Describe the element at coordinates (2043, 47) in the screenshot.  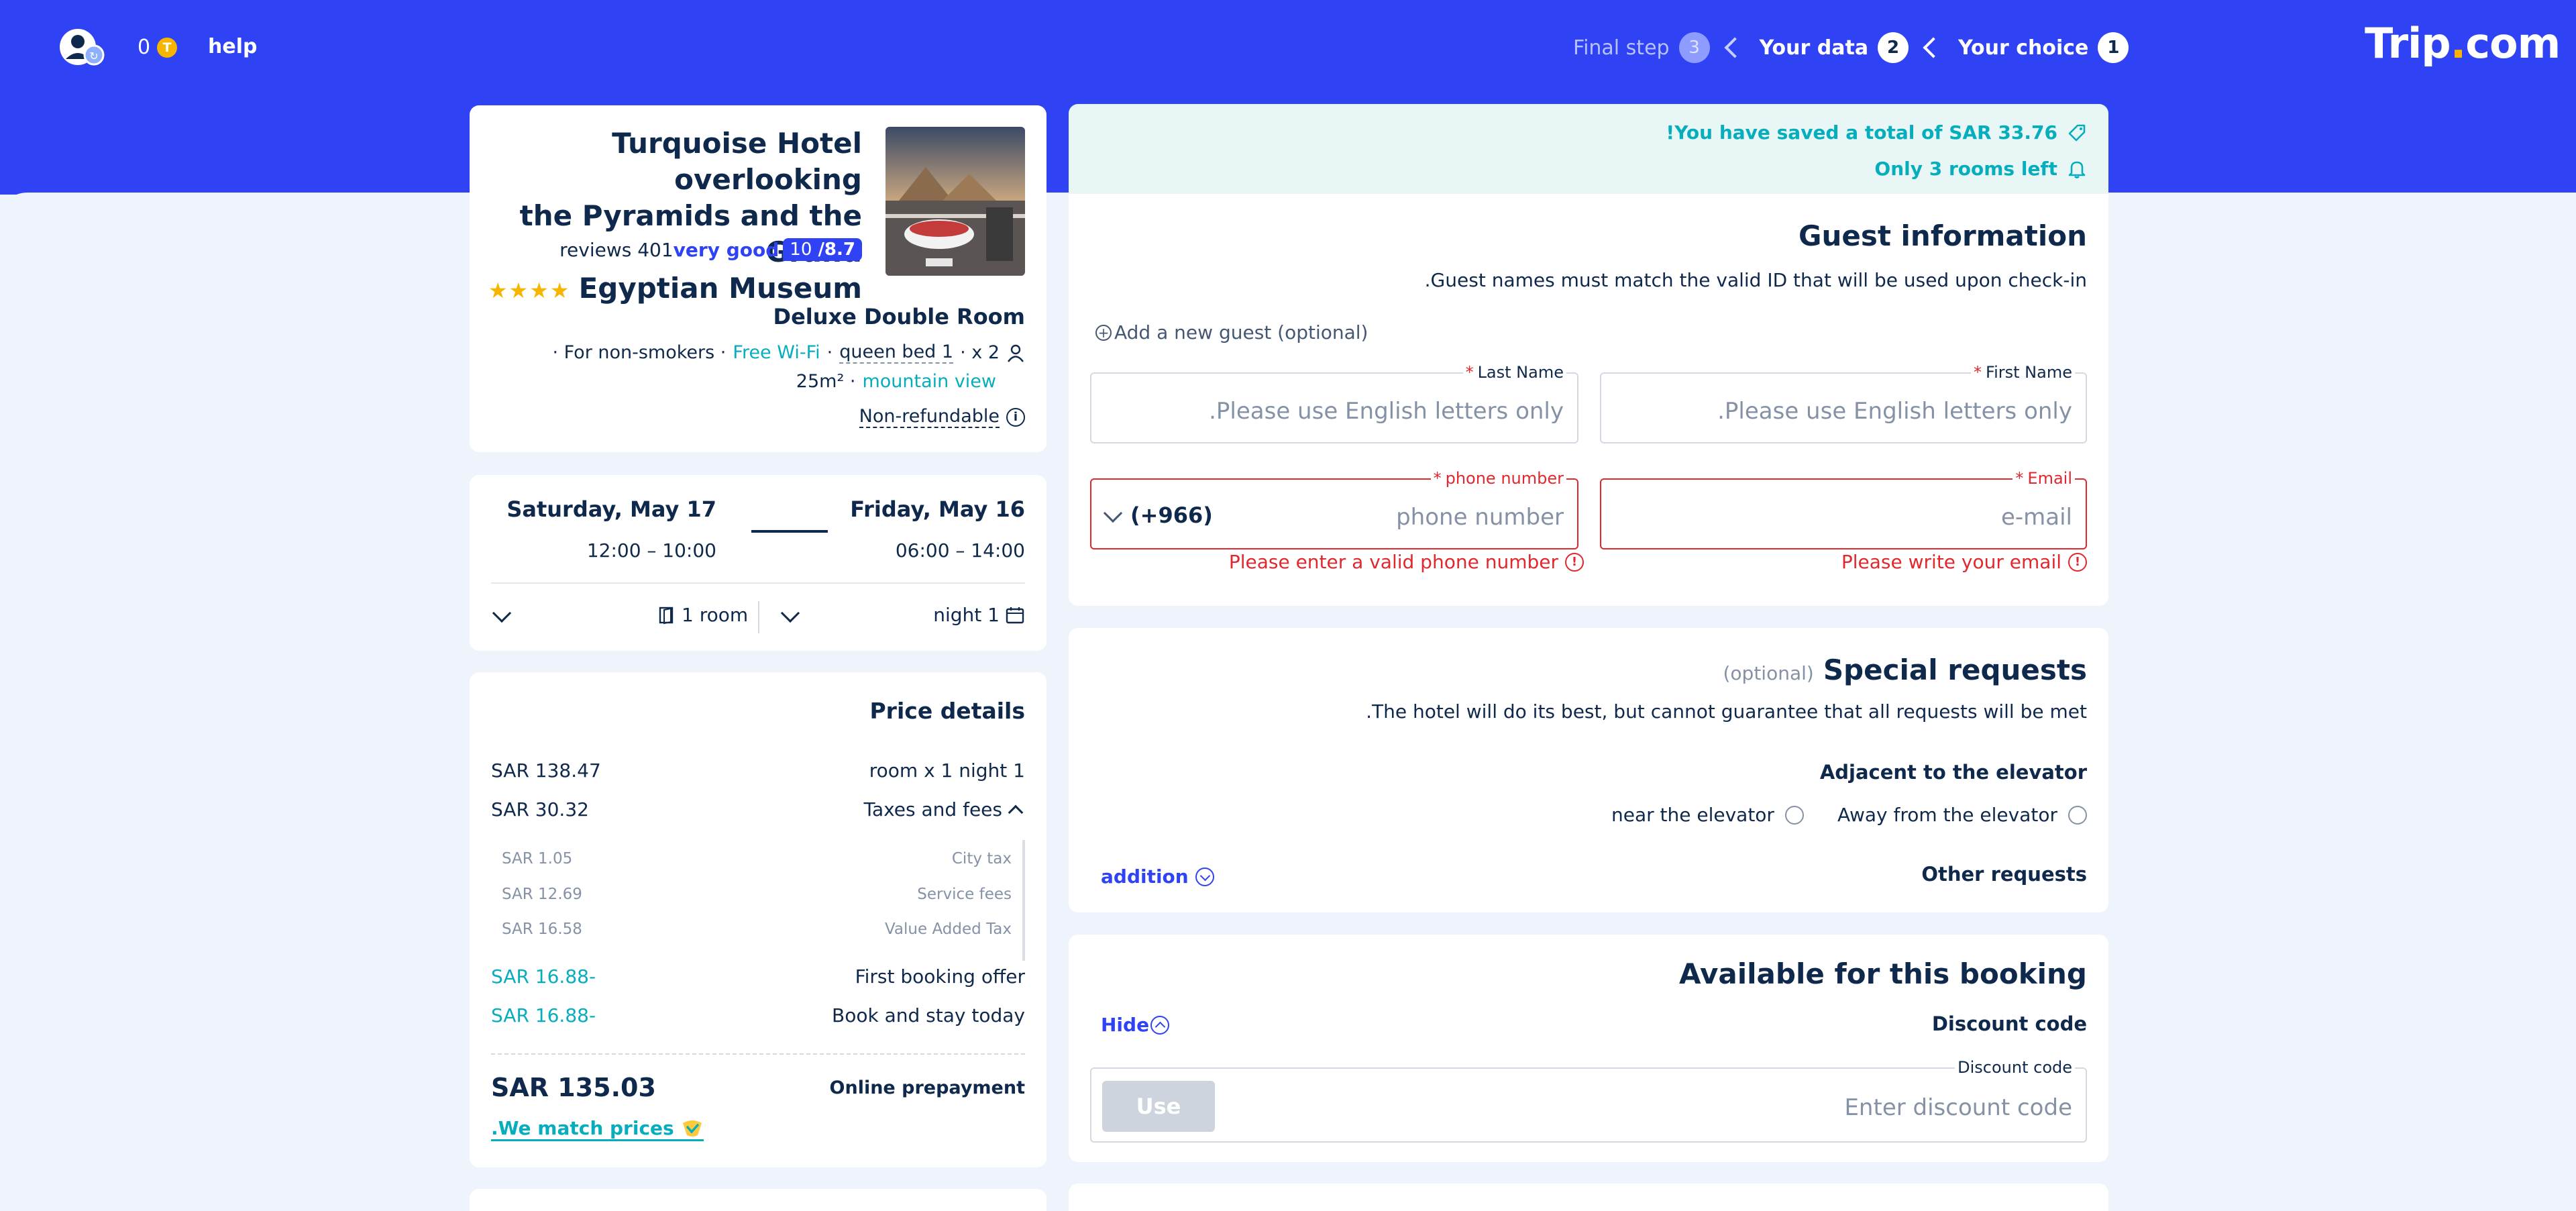
I see `step-your-choice: Your choice 1` at that location.